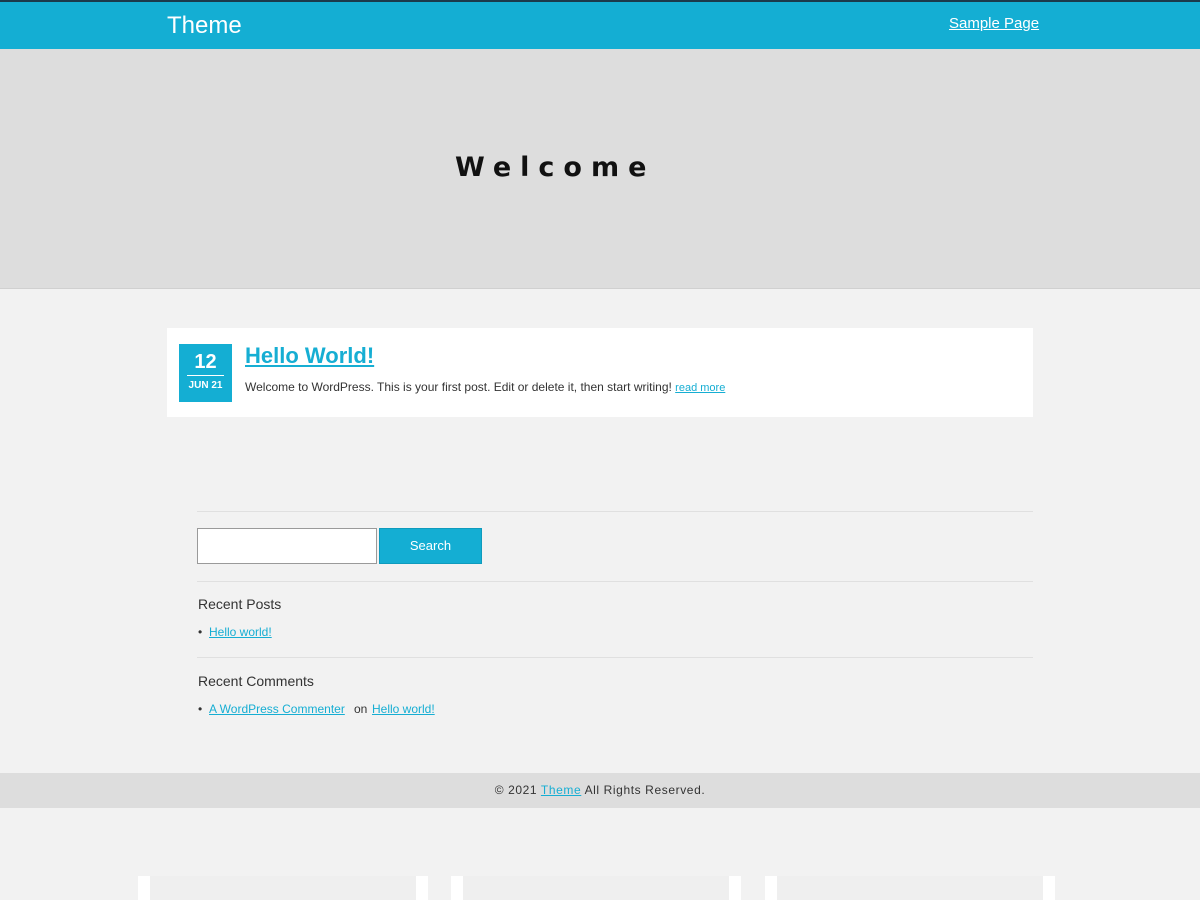 The image size is (1200, 900). Describe the element at coordinates (204, 26) in the screenshot. I see `site-title-link: Theme` at that location.